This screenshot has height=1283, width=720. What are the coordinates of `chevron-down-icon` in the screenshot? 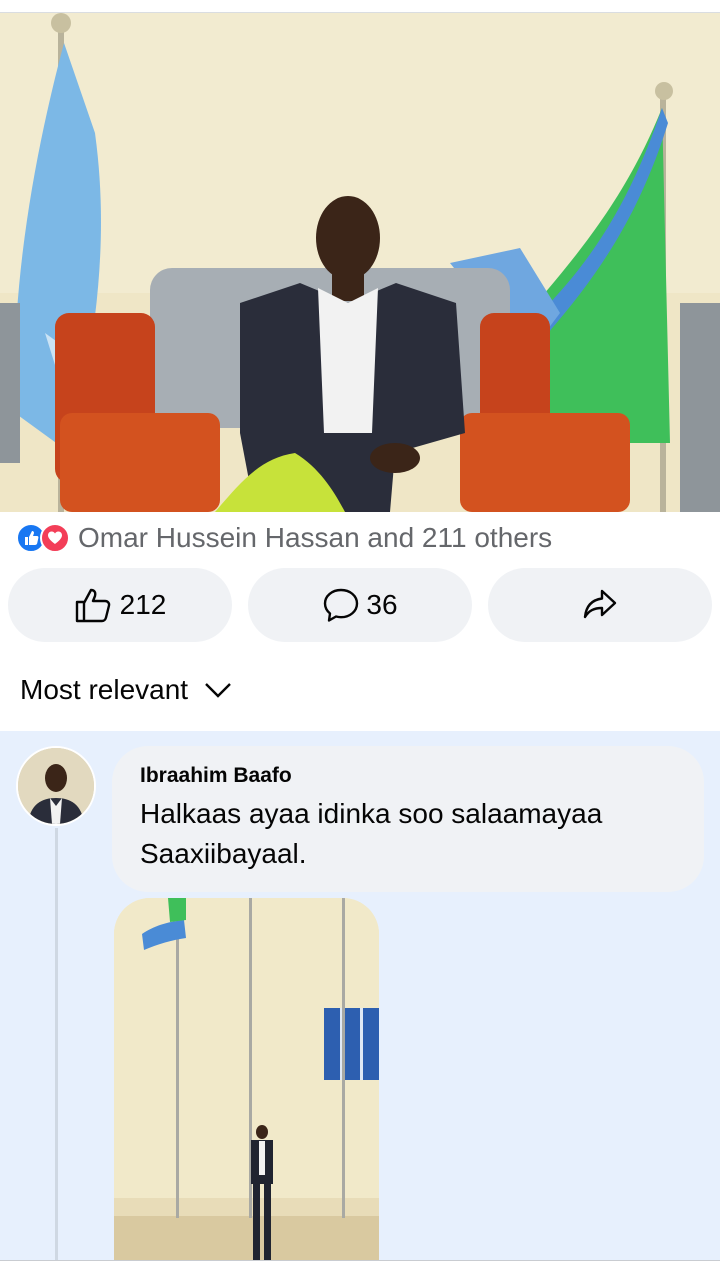 It's located at (218, 690).